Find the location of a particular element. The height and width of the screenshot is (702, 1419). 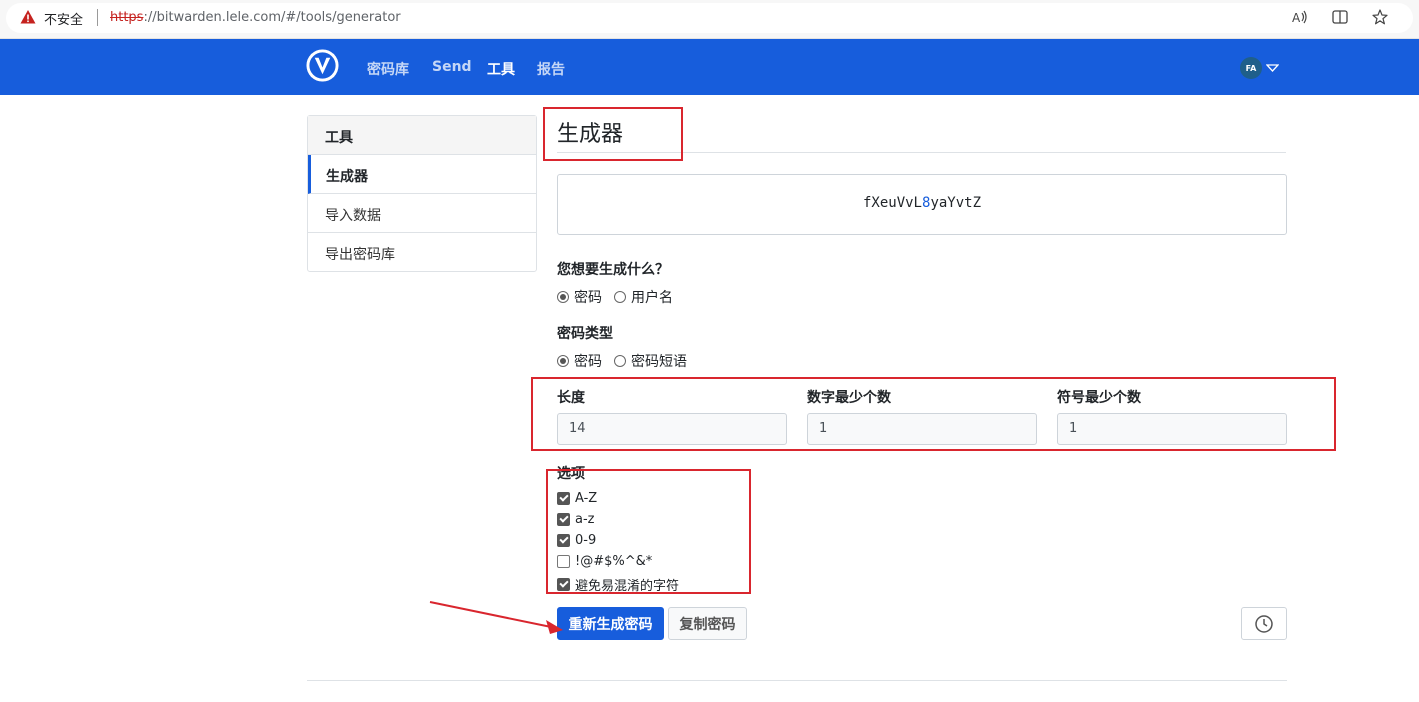

length-label: 长度 is located at coordinates (571, 398).